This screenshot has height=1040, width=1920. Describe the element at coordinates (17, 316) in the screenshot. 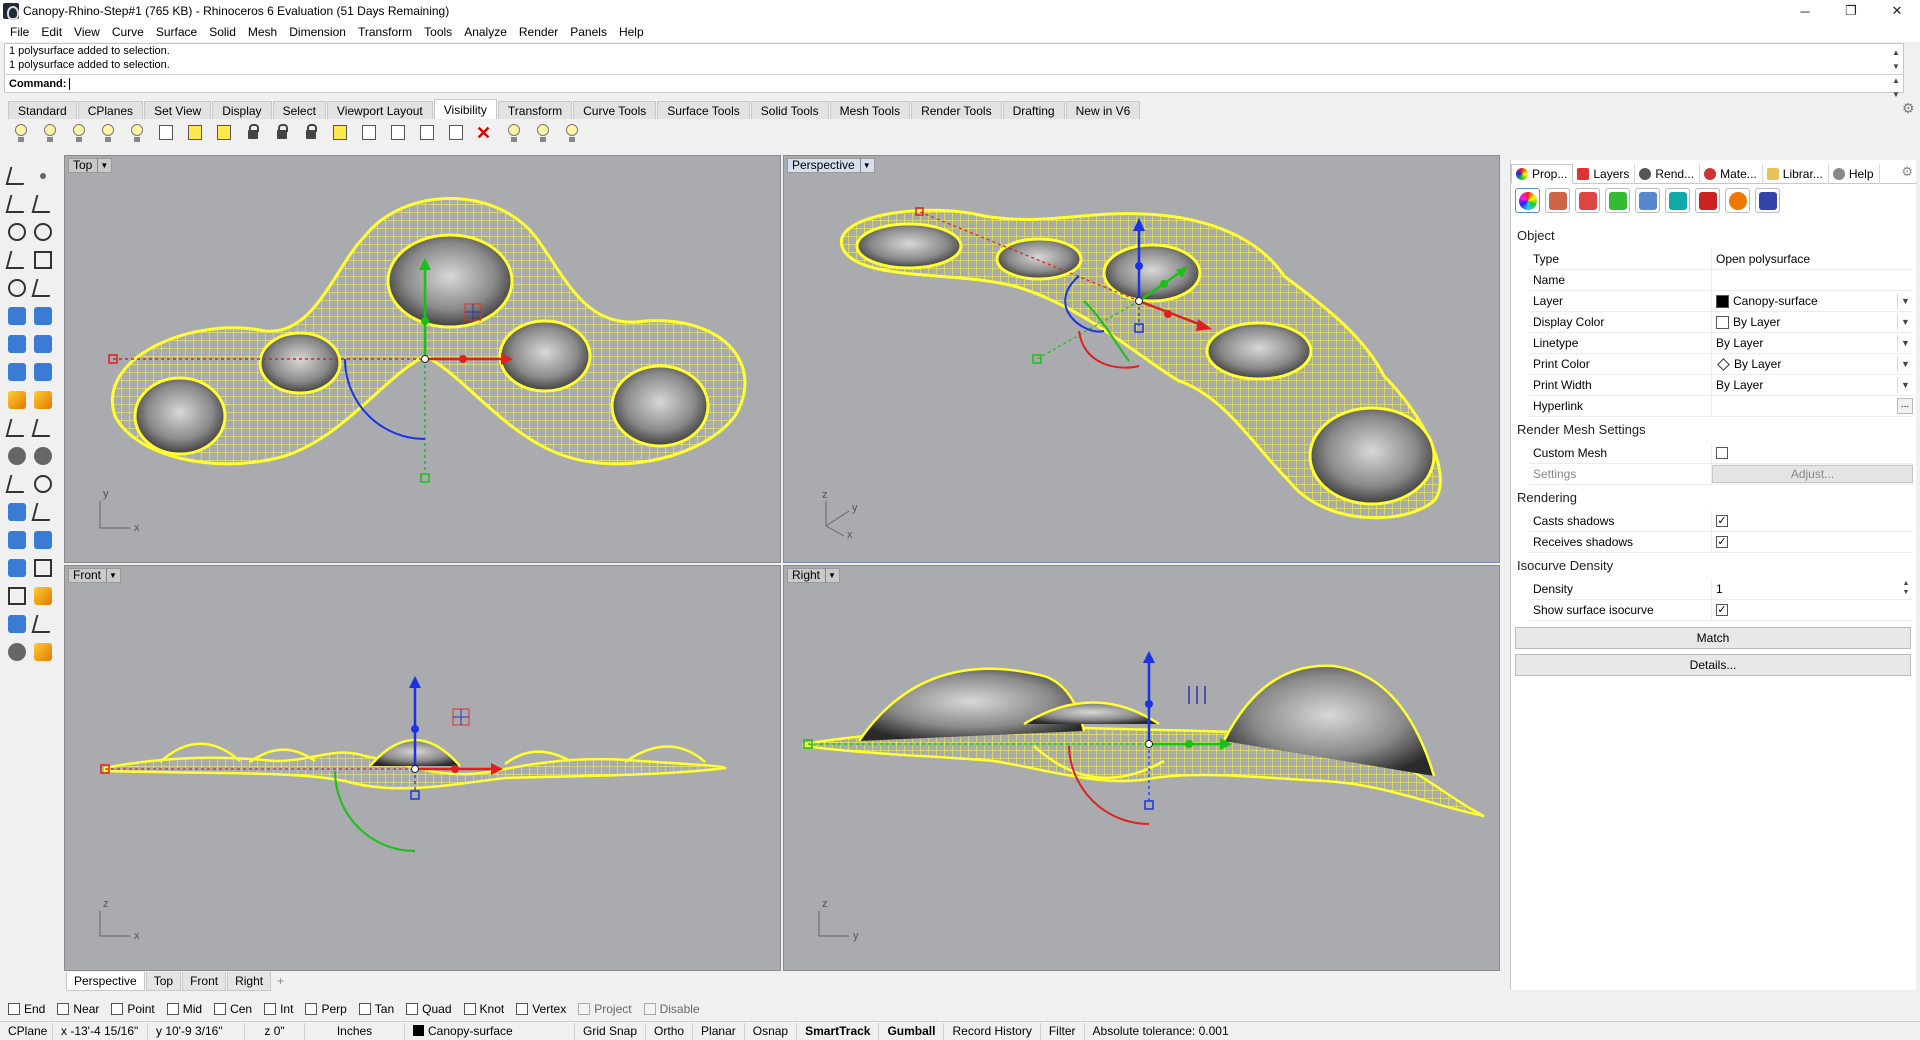

I see `surface-corner-icon` at that location.